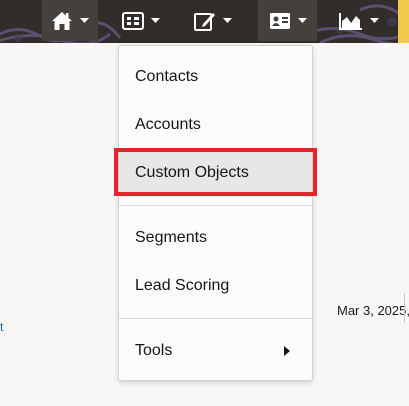 Image resolution: width=409 pixels, height=406 pixels. I want to click on nav-orchestration-button, so click(141, 20).